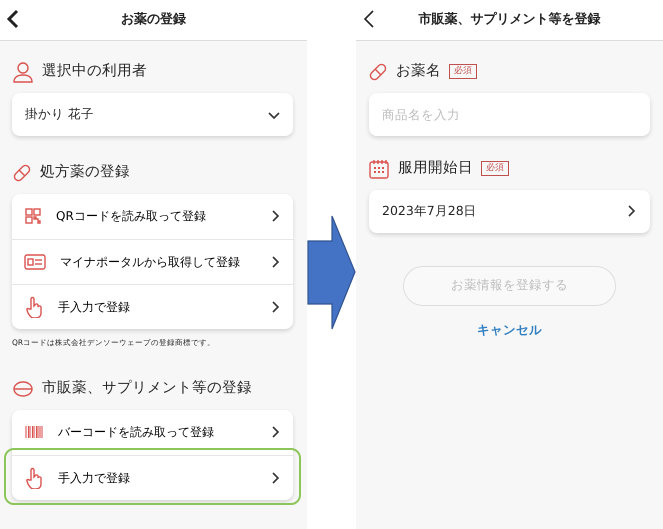 This screenshot has height=529, width=663. Describe the element at coordinates (152, 114) in the screenshot. I see `user-select: 掛かり 花子` at that location.